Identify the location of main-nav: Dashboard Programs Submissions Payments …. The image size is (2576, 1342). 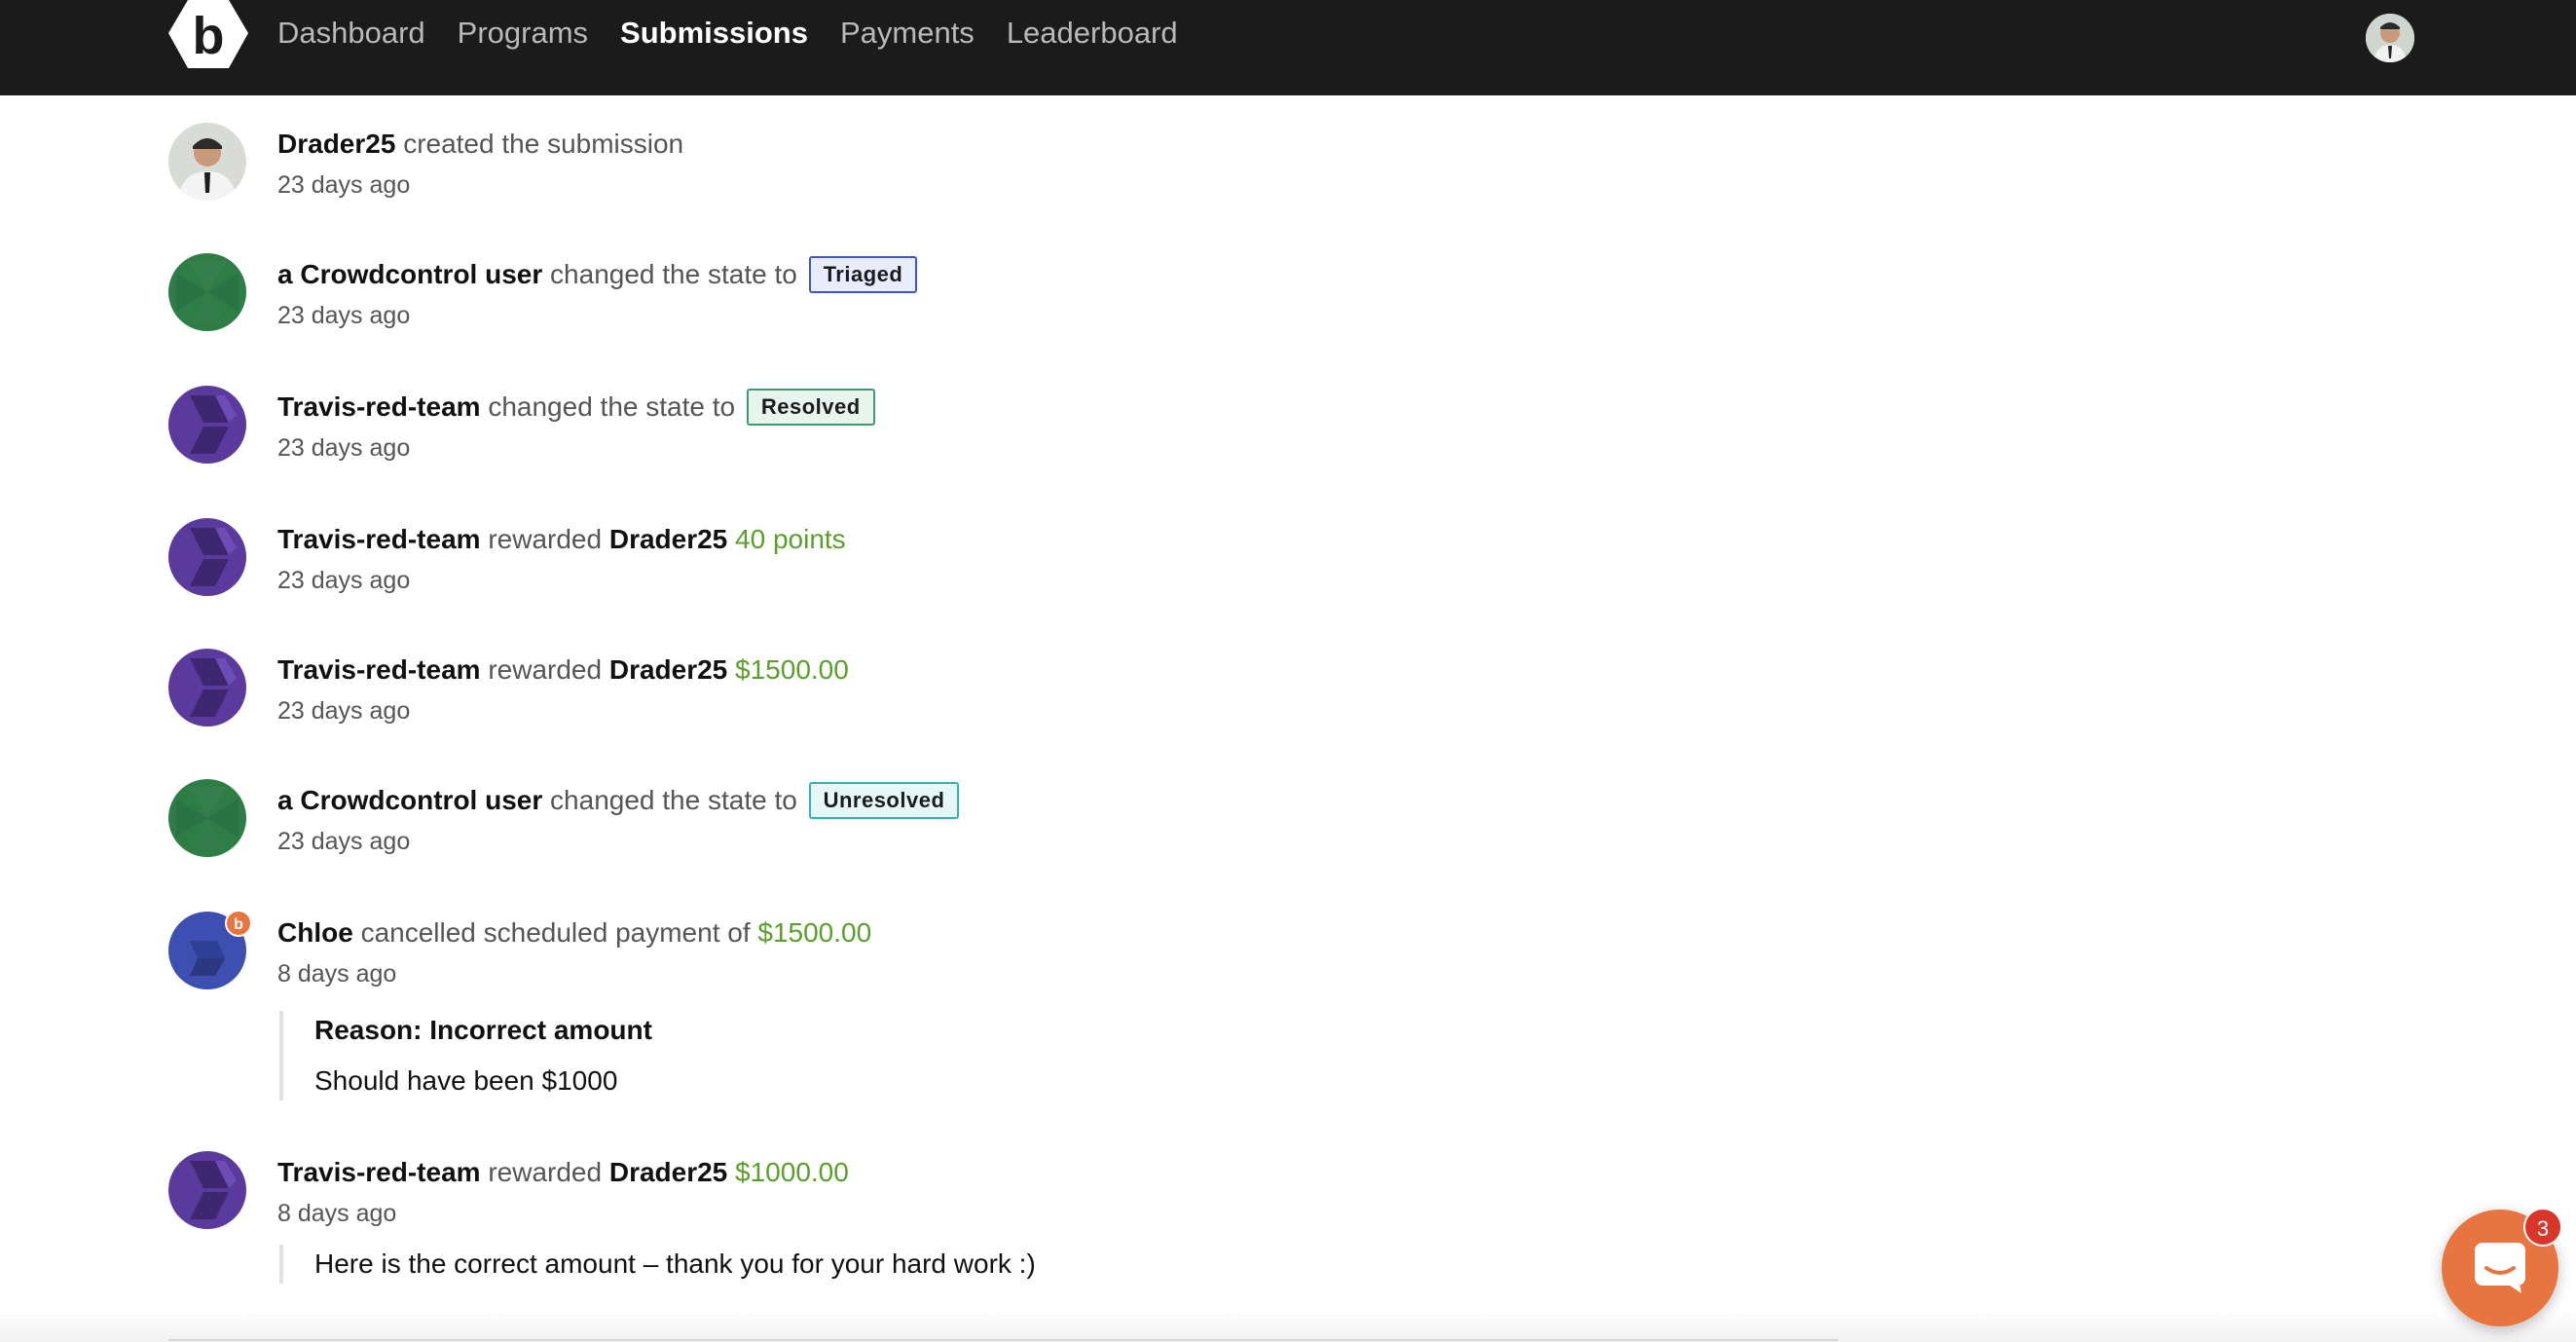
(727, 33).